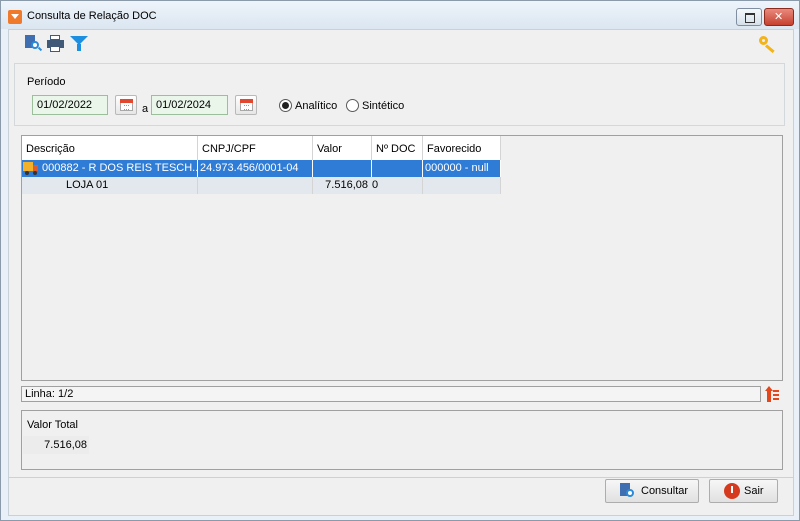 The width and height of the screenshot is (800, 521). I want to click on consultar-label: Consultar, so click(665, 491).